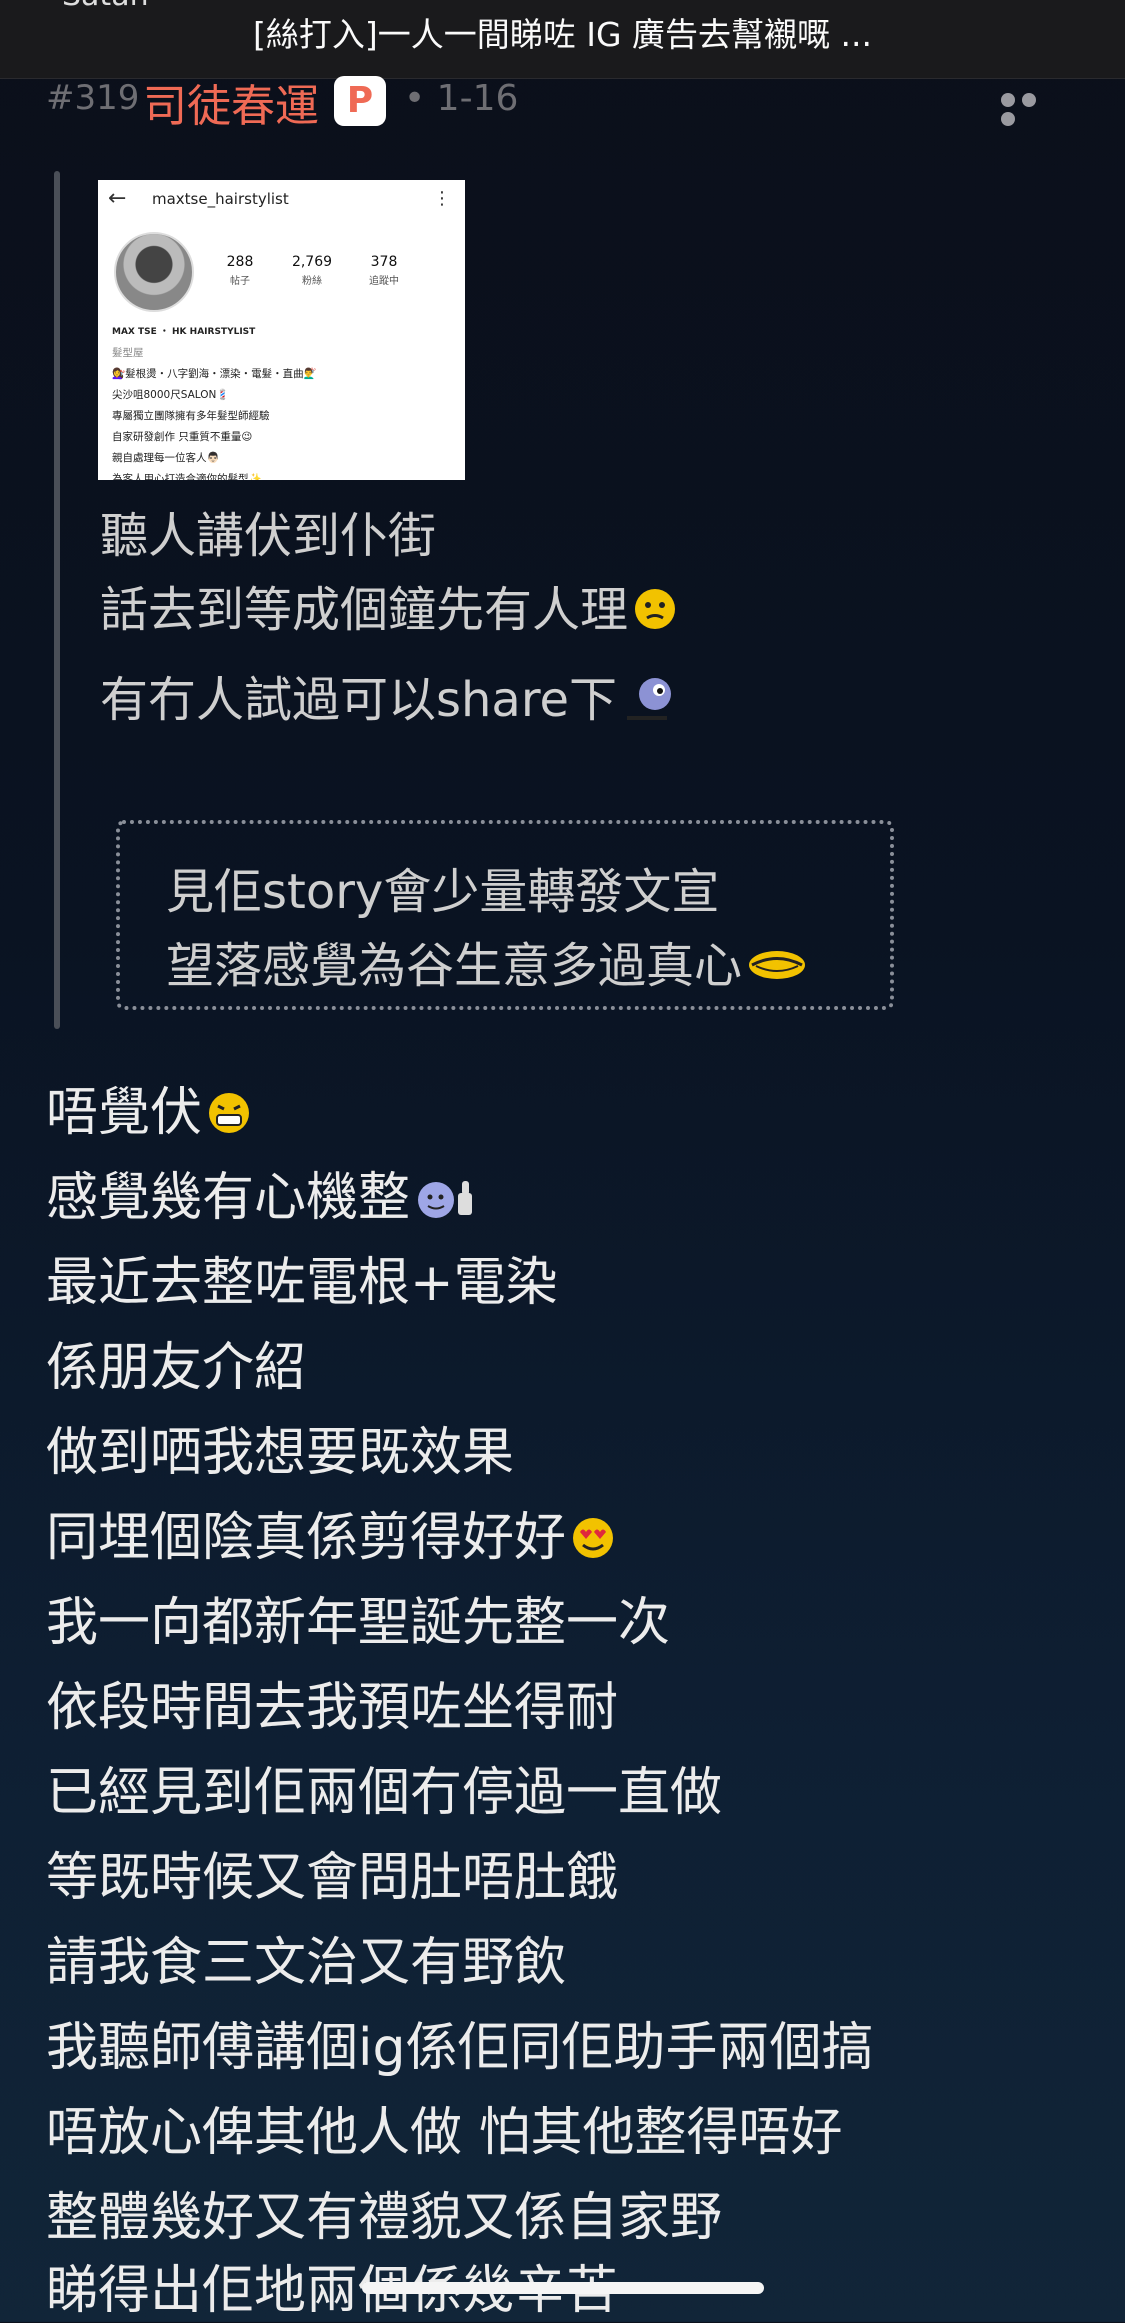  I want to click on quote-line: 聽人講伏到仆街, so click(268, 536).